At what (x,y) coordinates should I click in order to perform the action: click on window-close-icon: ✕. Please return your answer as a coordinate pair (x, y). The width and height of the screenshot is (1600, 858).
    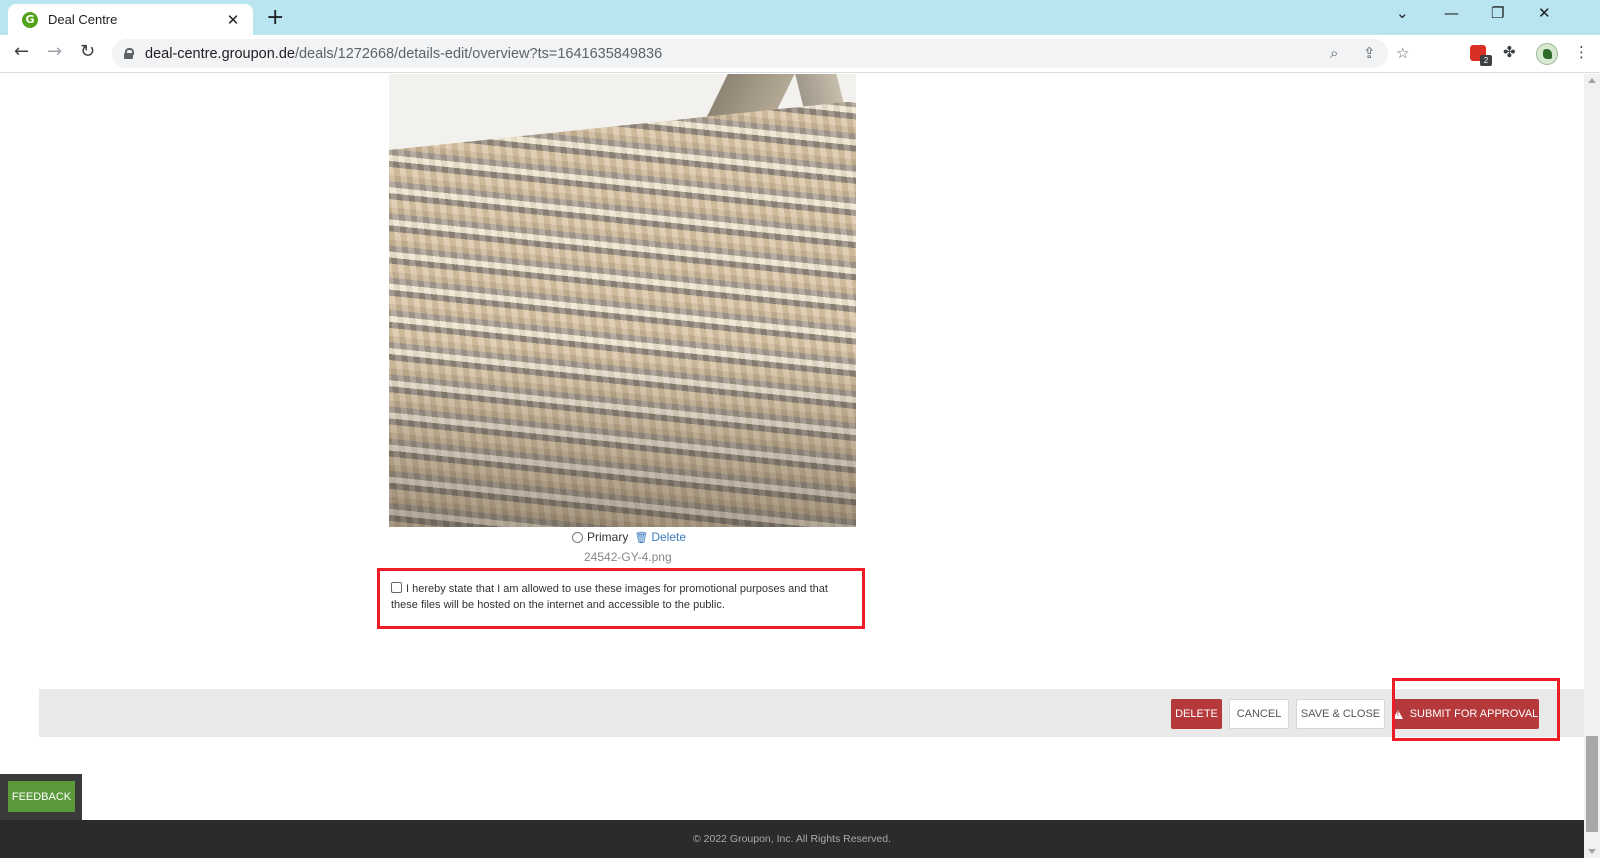
    Looking at the image, I should click on (1544, 13).